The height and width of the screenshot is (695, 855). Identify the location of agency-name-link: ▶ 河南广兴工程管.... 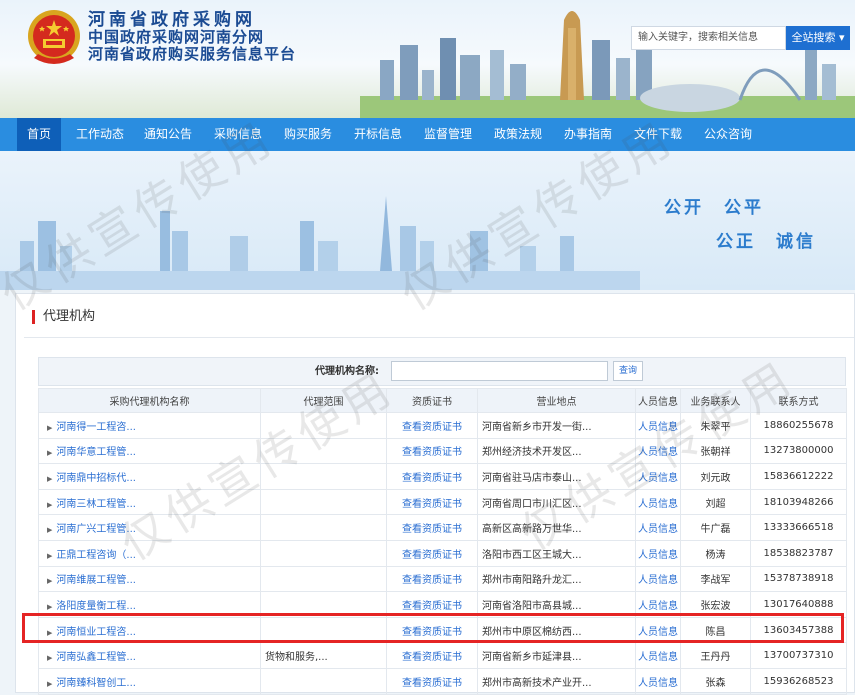
(149, 527).